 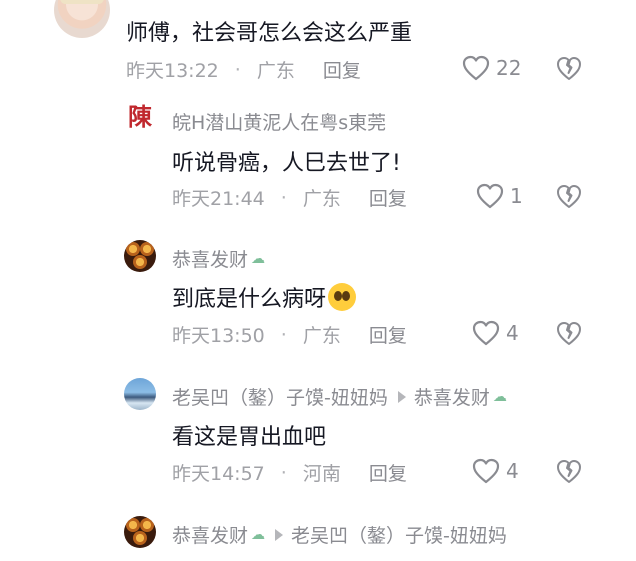 I want to click on avatar: 陳, so click(x=140, y=117).